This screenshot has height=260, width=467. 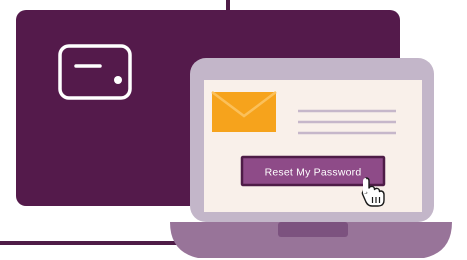 I want to click on reset-password-label: Reset My Password, so click(x=313, y=173).